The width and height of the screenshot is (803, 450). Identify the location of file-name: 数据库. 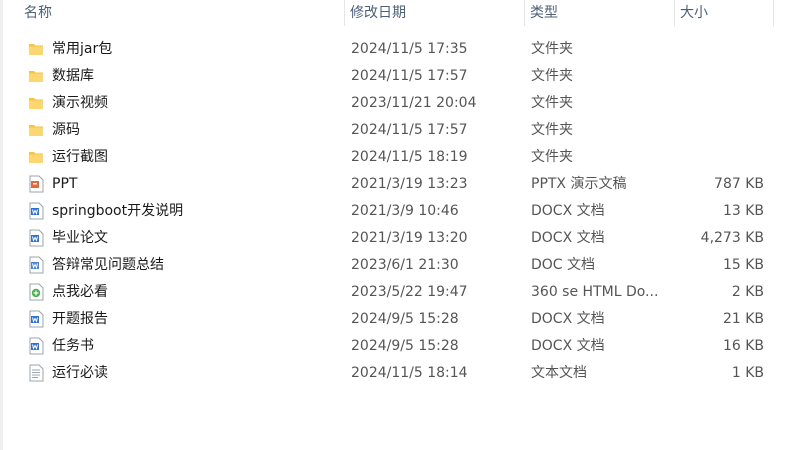
(73, 76).